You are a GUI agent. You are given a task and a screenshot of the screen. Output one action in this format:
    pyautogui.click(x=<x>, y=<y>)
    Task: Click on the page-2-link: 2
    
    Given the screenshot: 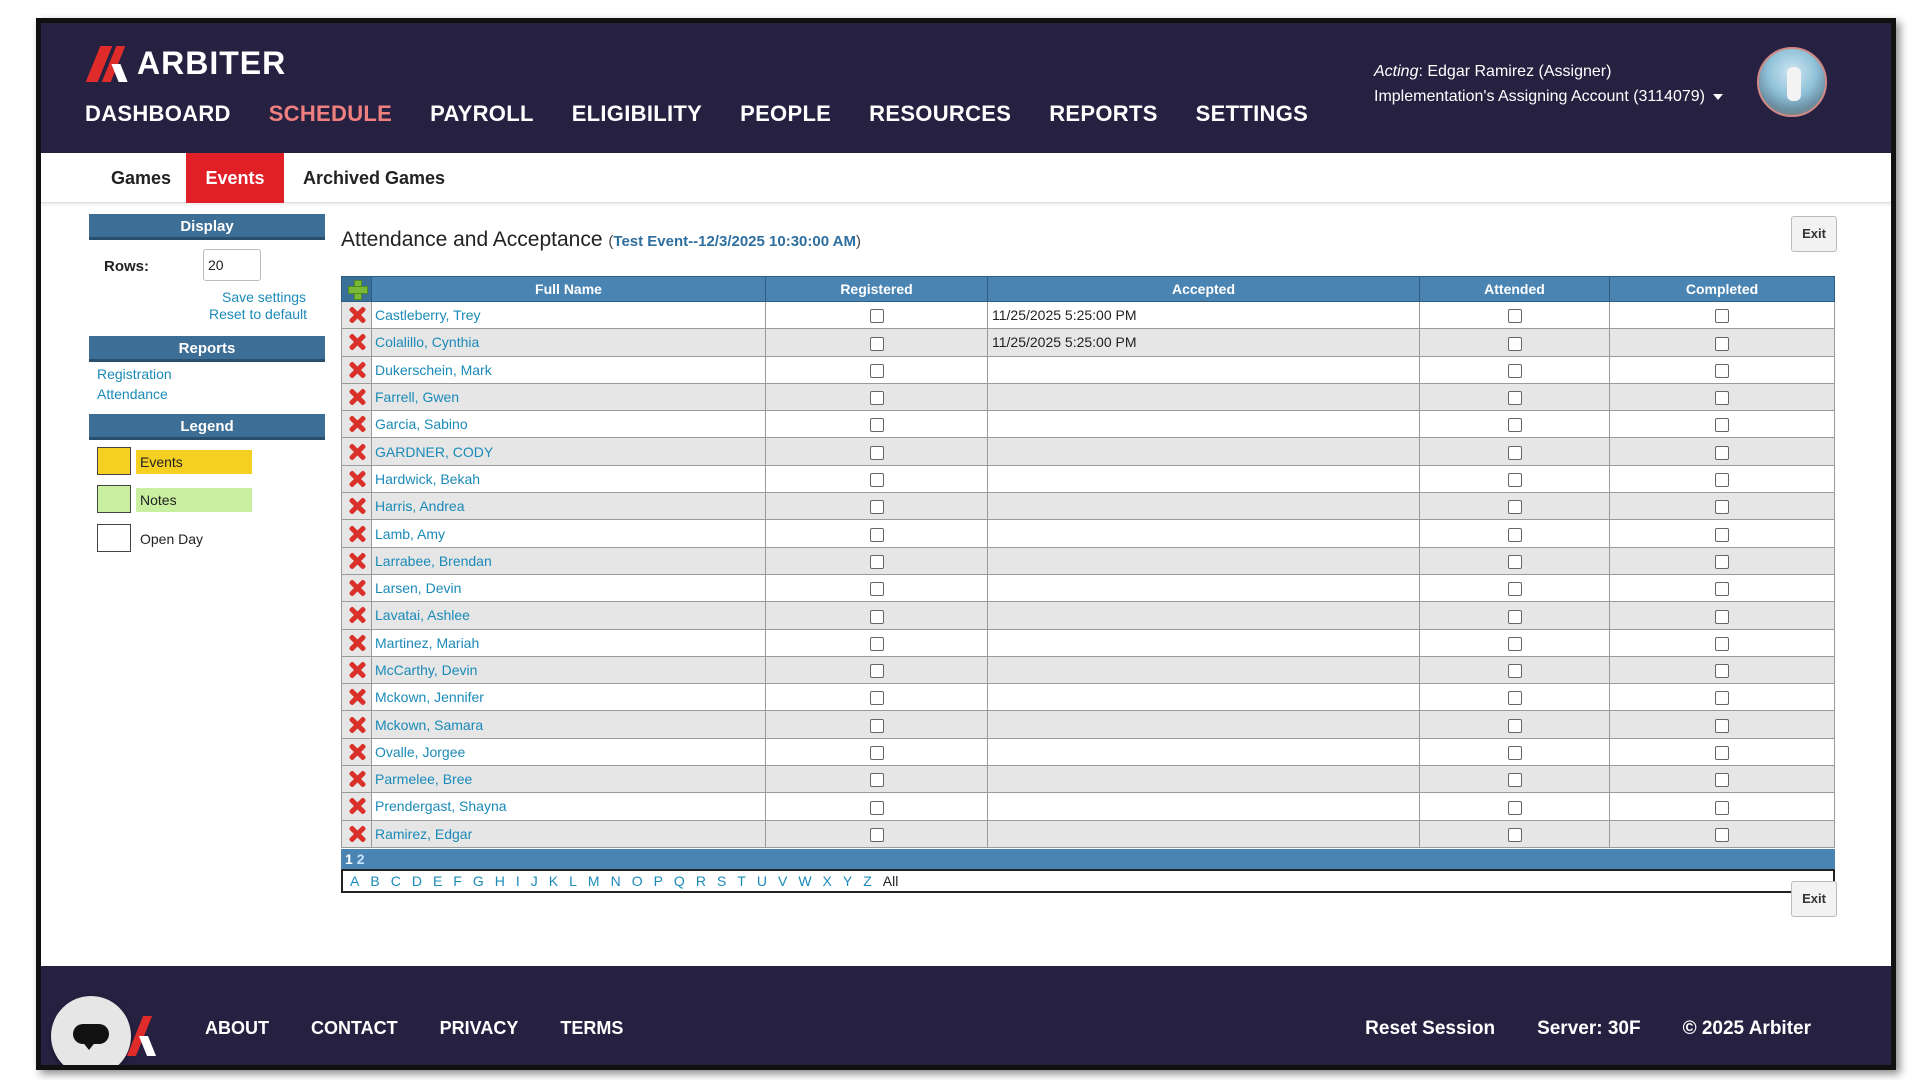 What is the action you would take?
    pyautogui.click(x=361, y=859)
    